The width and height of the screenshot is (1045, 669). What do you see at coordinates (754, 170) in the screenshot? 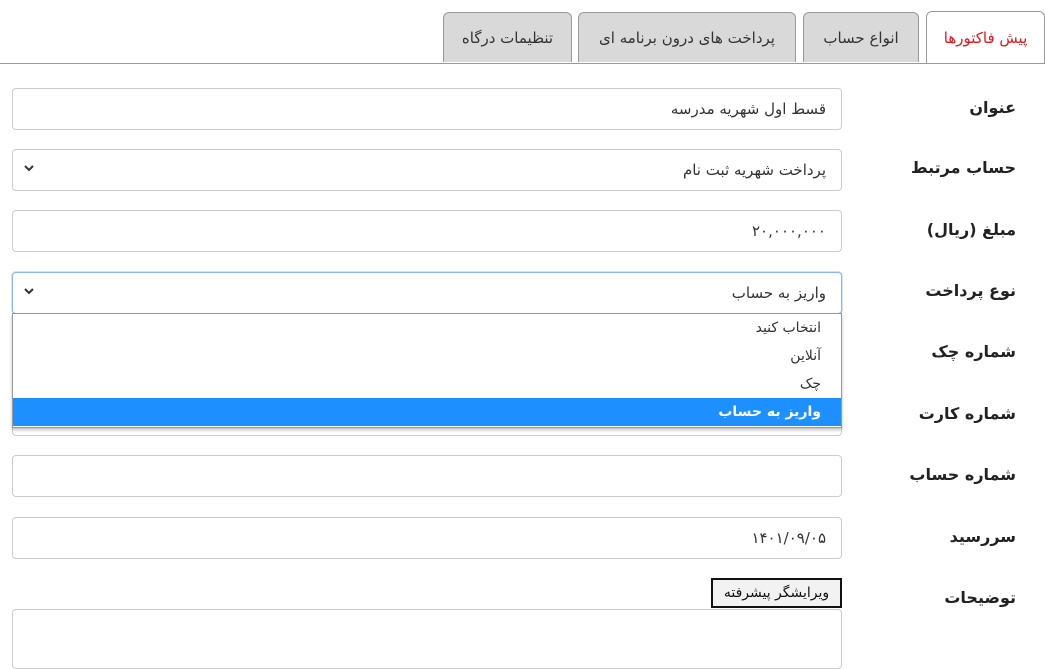
I see `related-account-value: پرداخت شهریه ثبت نام` at bounding box center [754, 170].